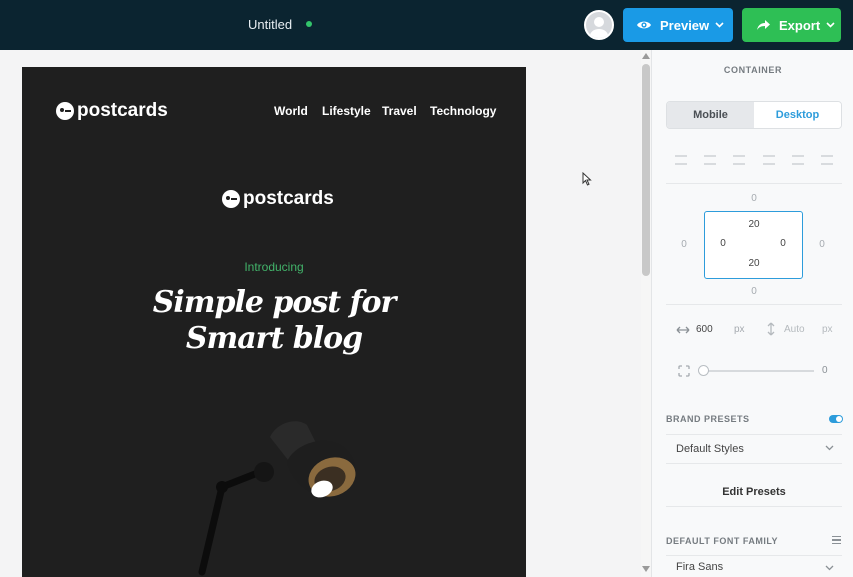  What do you see at coordinates (646, 56) in the screenshot?
I see `scroll-up-arrow-icon` at bounding box center [646, 56].